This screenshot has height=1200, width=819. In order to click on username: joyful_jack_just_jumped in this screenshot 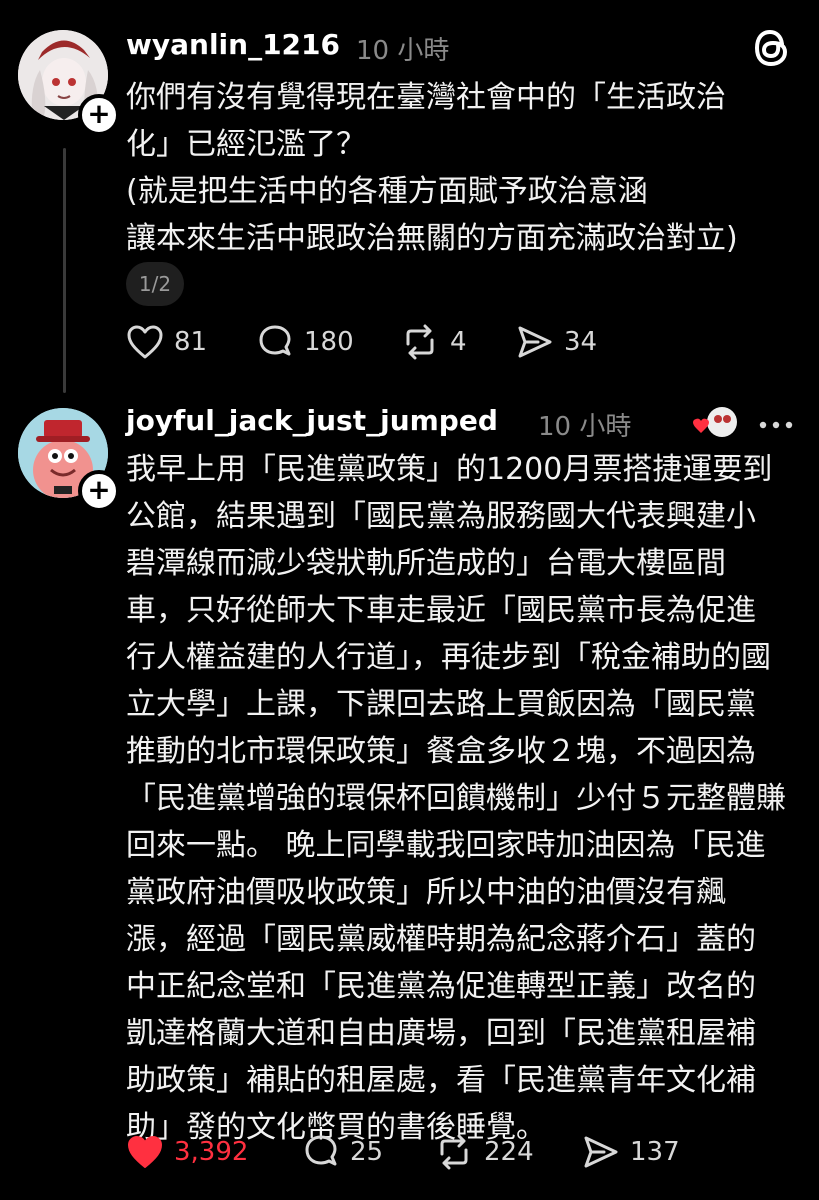, I will do `click(312, 420)`.